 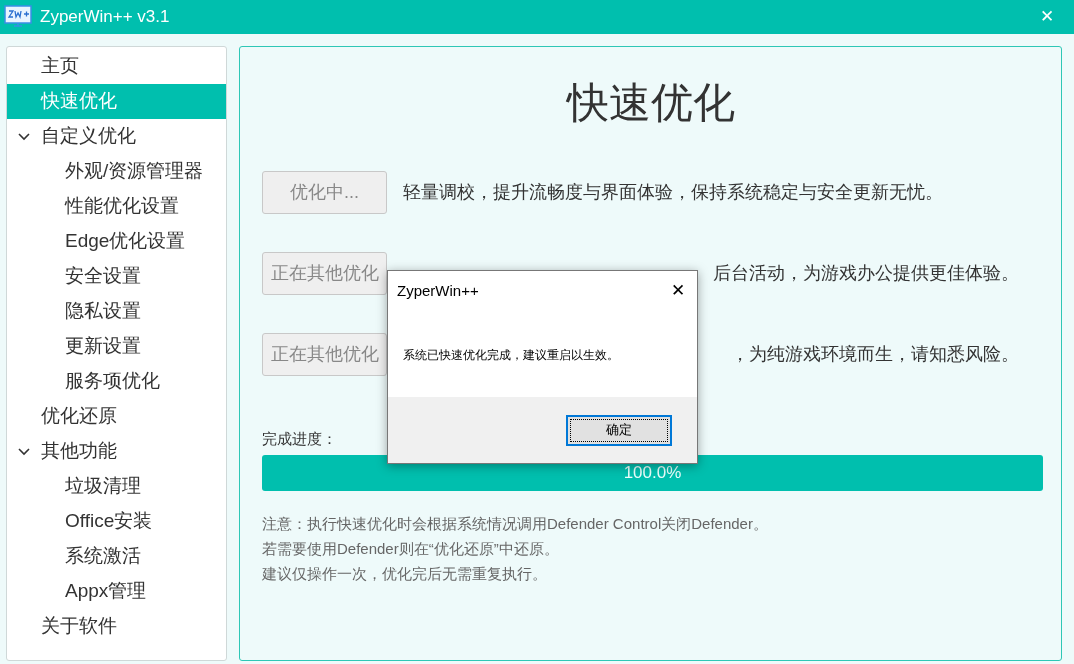 I want to click on sidebar-item: 系统激活, so click(x=116, y=556).